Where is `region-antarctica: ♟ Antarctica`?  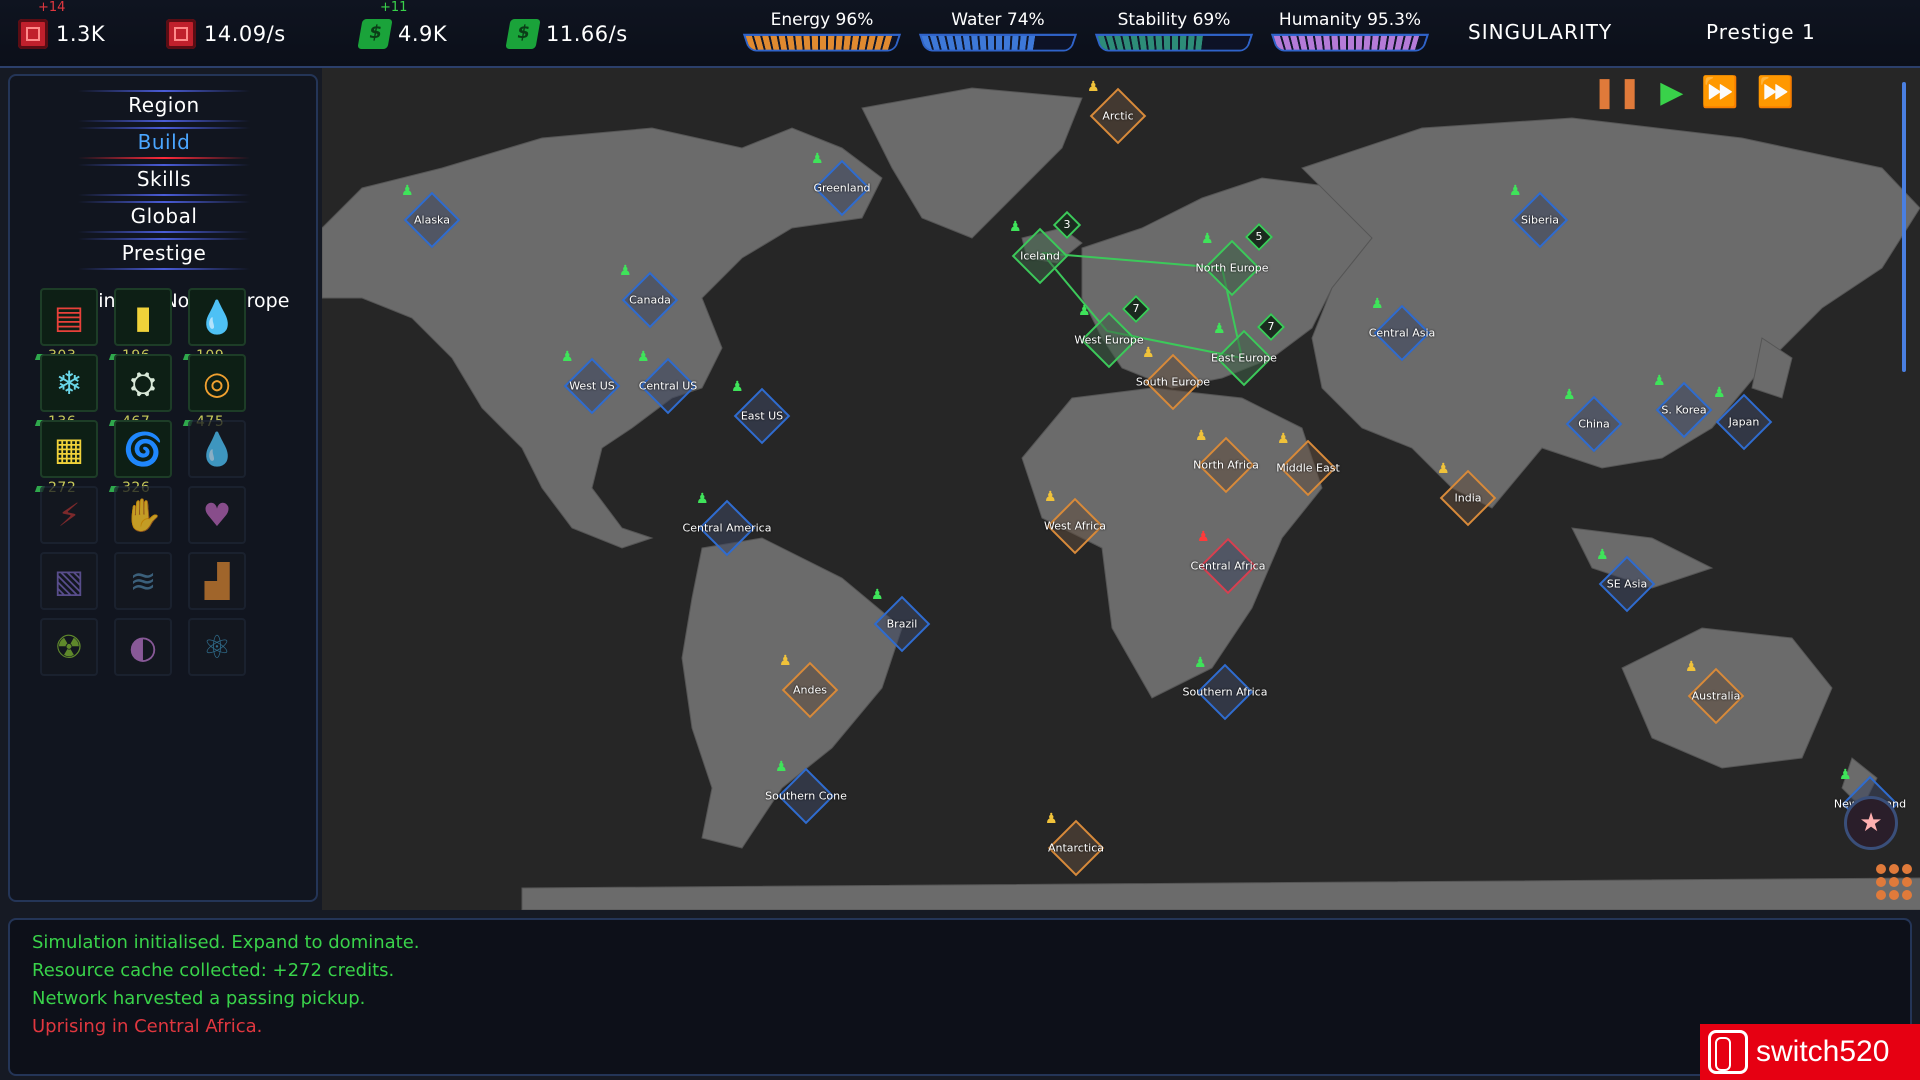 region-antarctica: ♟ Antarctica is located at coordinates (1075, 844).